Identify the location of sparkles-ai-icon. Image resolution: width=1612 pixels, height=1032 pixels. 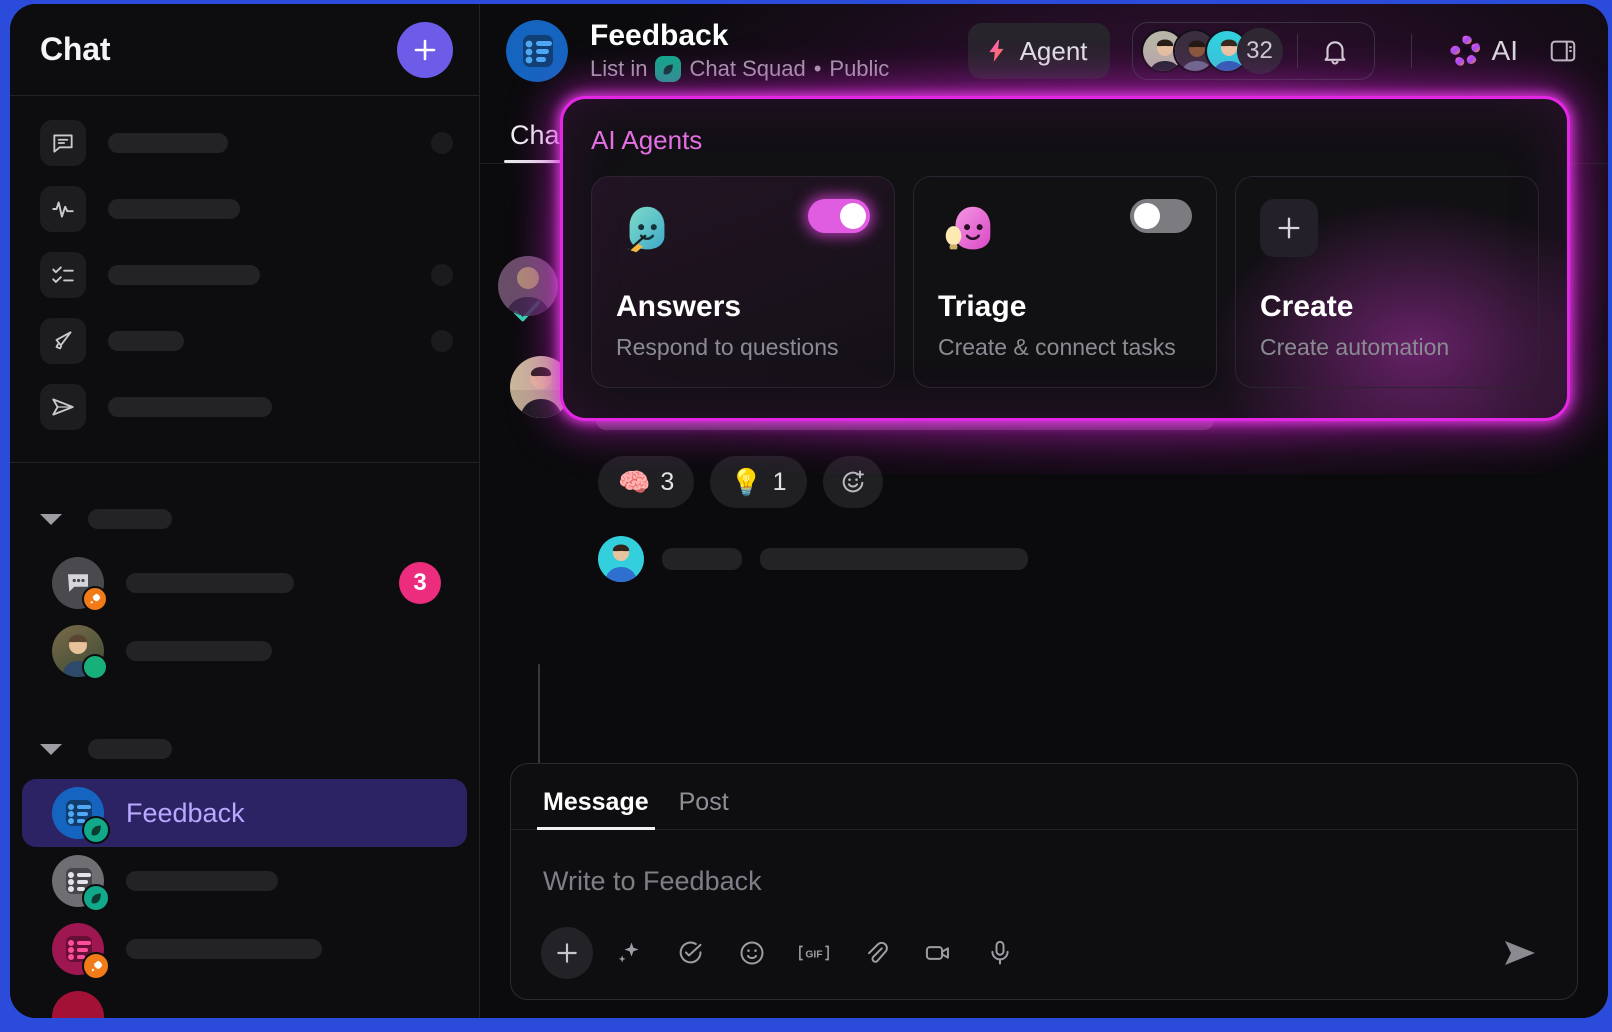
(628, 953).